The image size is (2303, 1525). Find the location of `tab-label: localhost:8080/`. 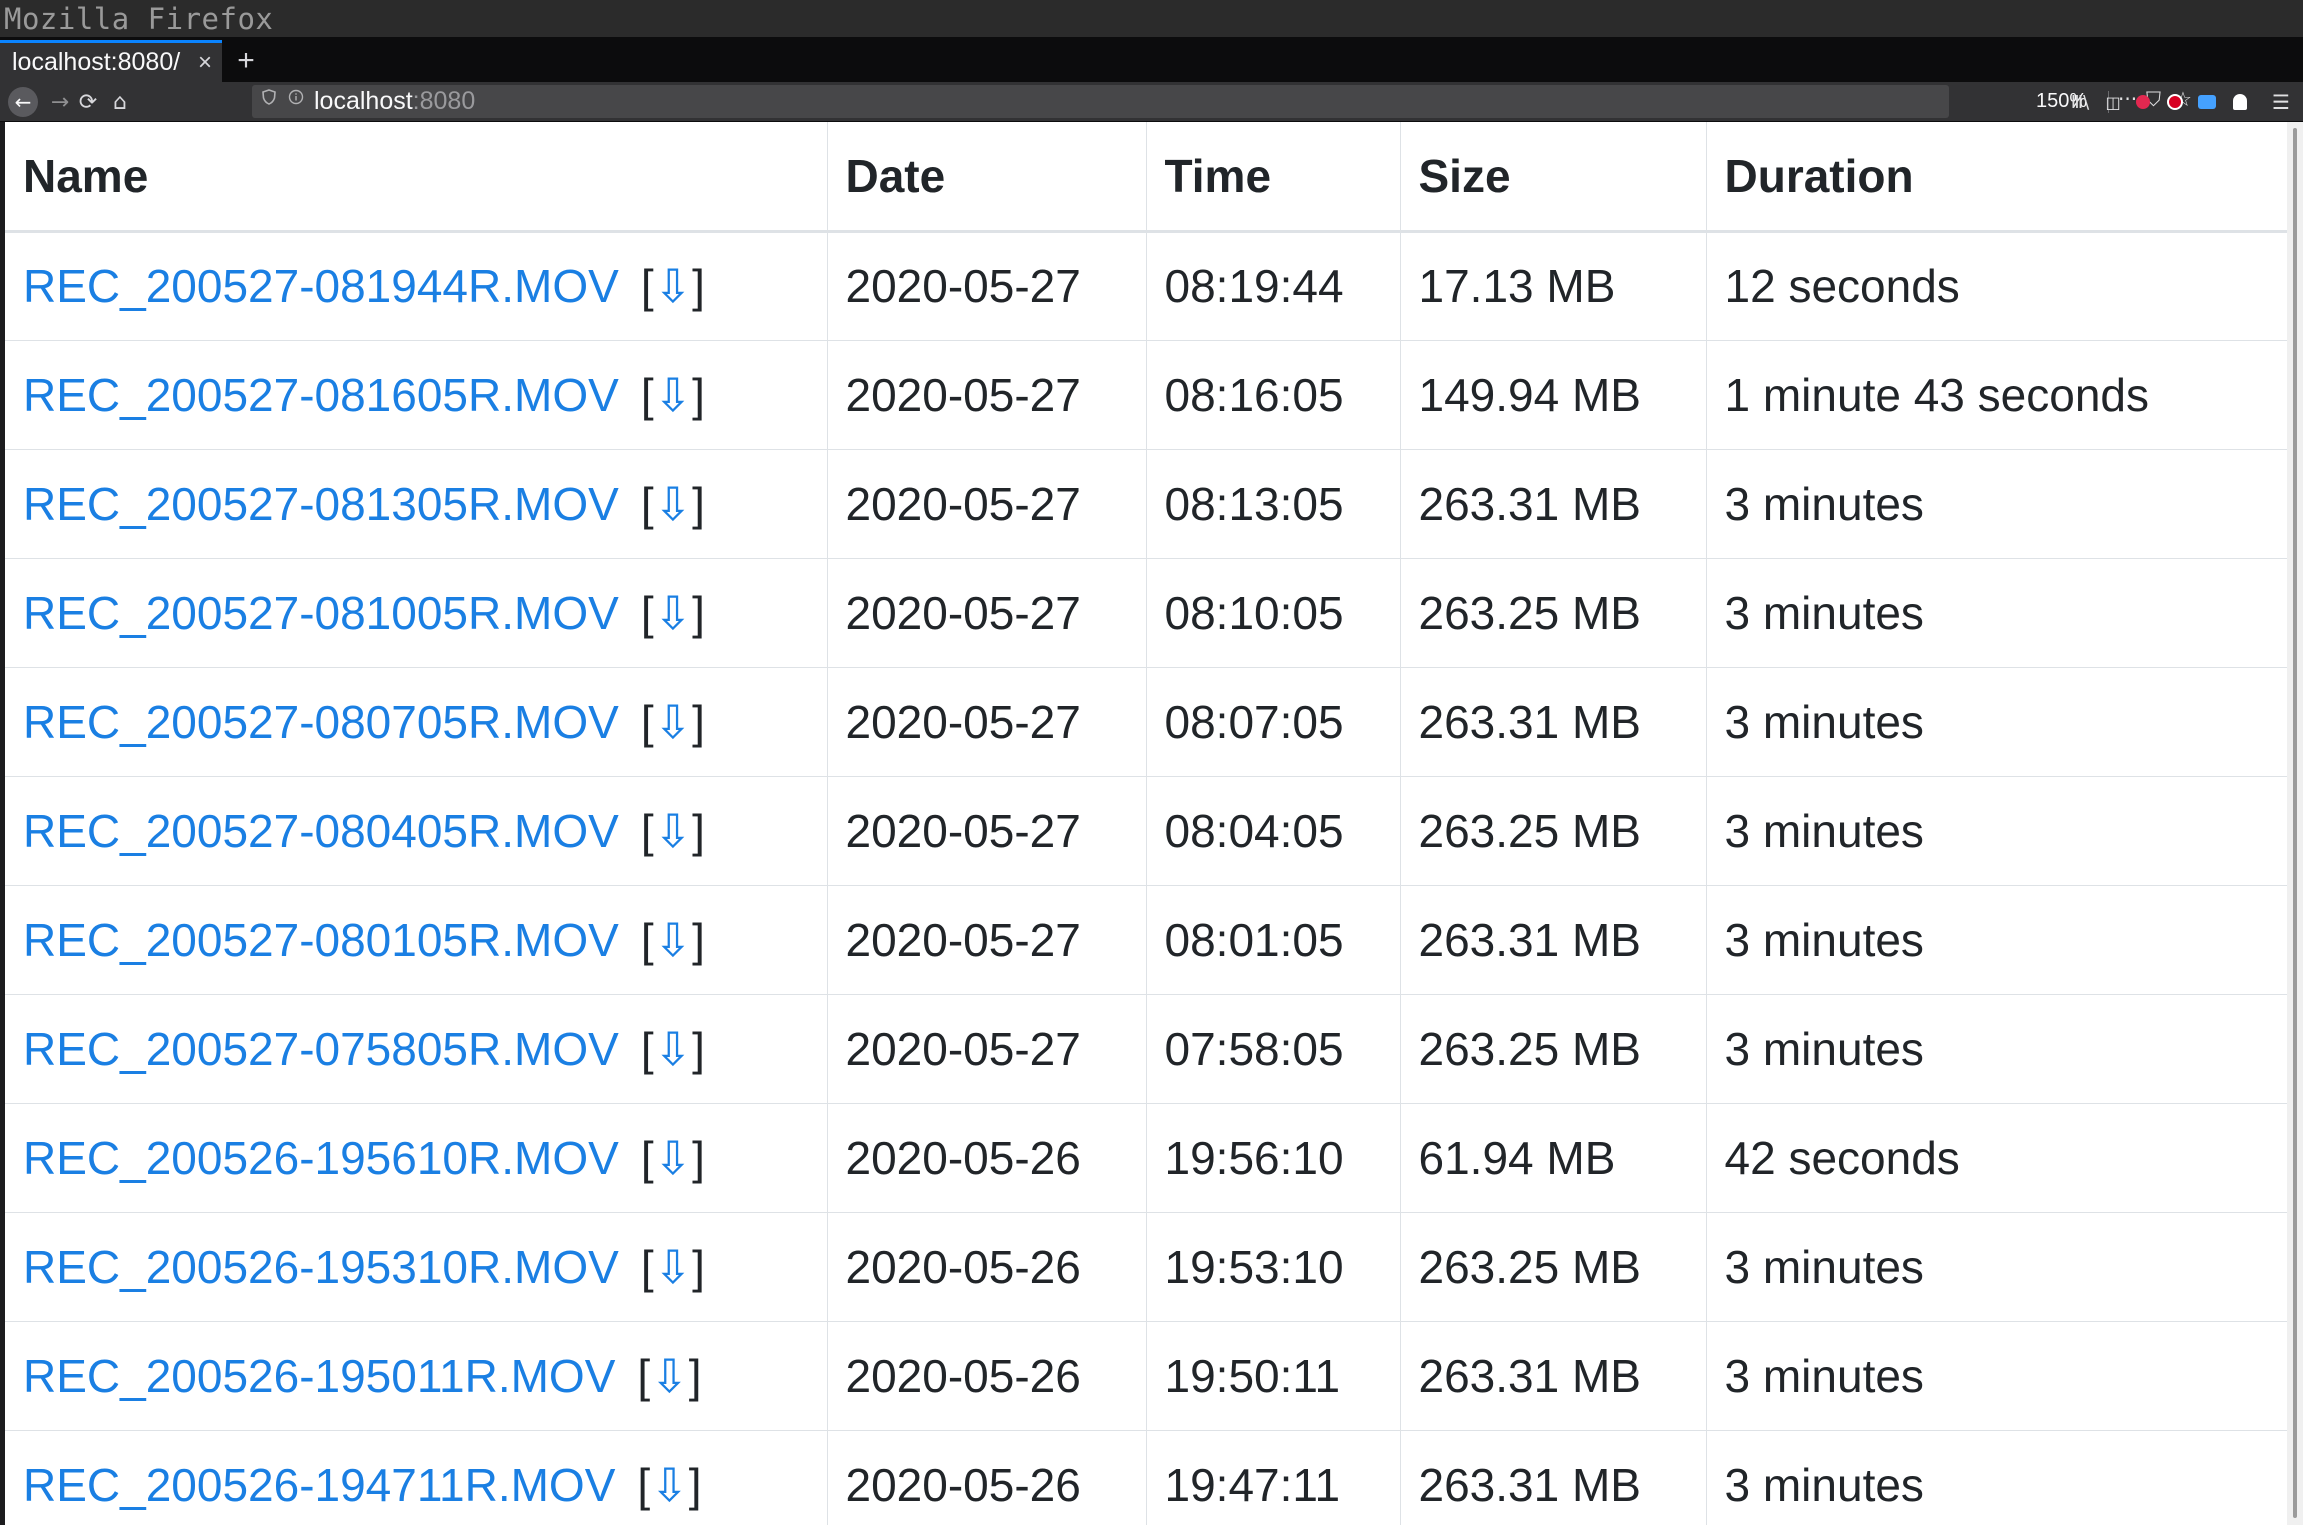

tab-label: localhost:8080/ is located at coordinates (96, 62).